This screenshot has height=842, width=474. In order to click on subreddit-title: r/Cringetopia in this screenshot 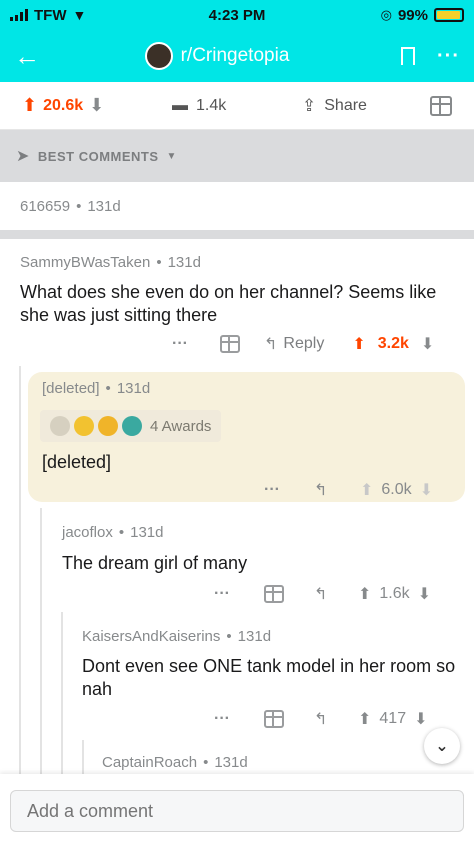, I will do `click(217, 56)`.